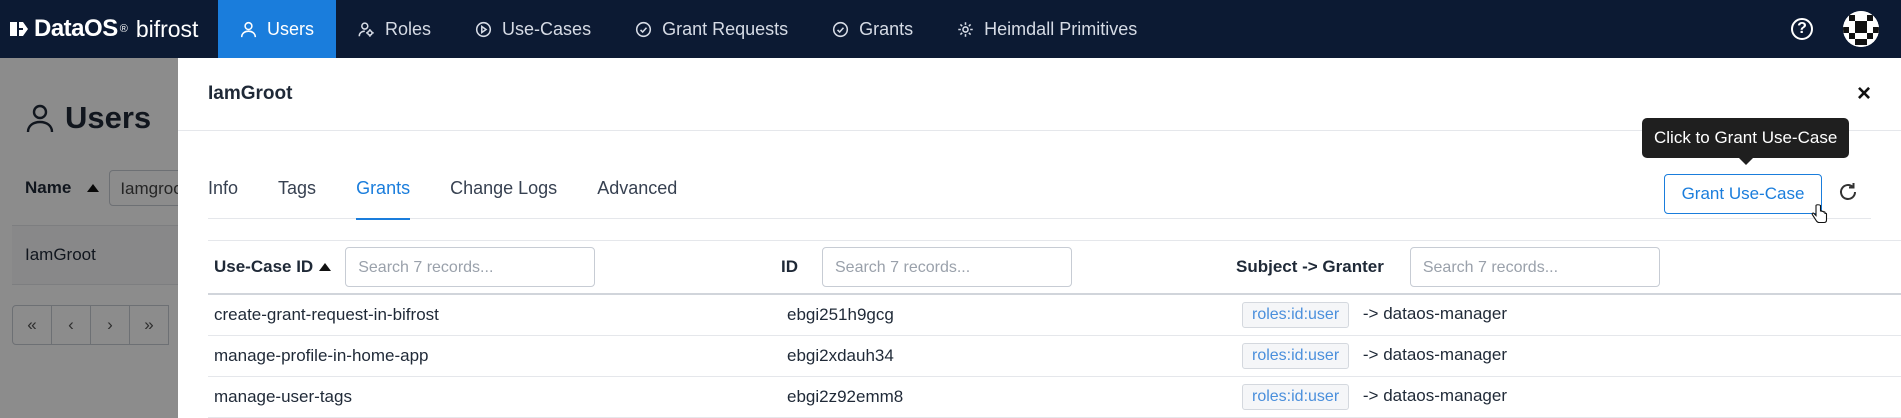  I want to click on tab-advanced: Advanced, so click(637, 192).